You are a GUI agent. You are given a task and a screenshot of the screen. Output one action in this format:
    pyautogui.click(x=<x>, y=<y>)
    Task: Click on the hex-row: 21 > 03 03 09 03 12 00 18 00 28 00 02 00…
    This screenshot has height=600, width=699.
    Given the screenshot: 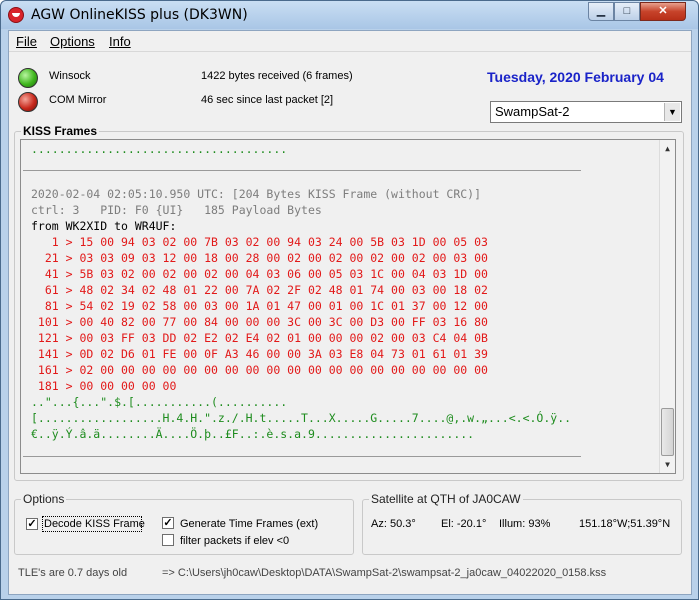 What is the action you would take?
    pyautogui.click(x=259, y=258)
    